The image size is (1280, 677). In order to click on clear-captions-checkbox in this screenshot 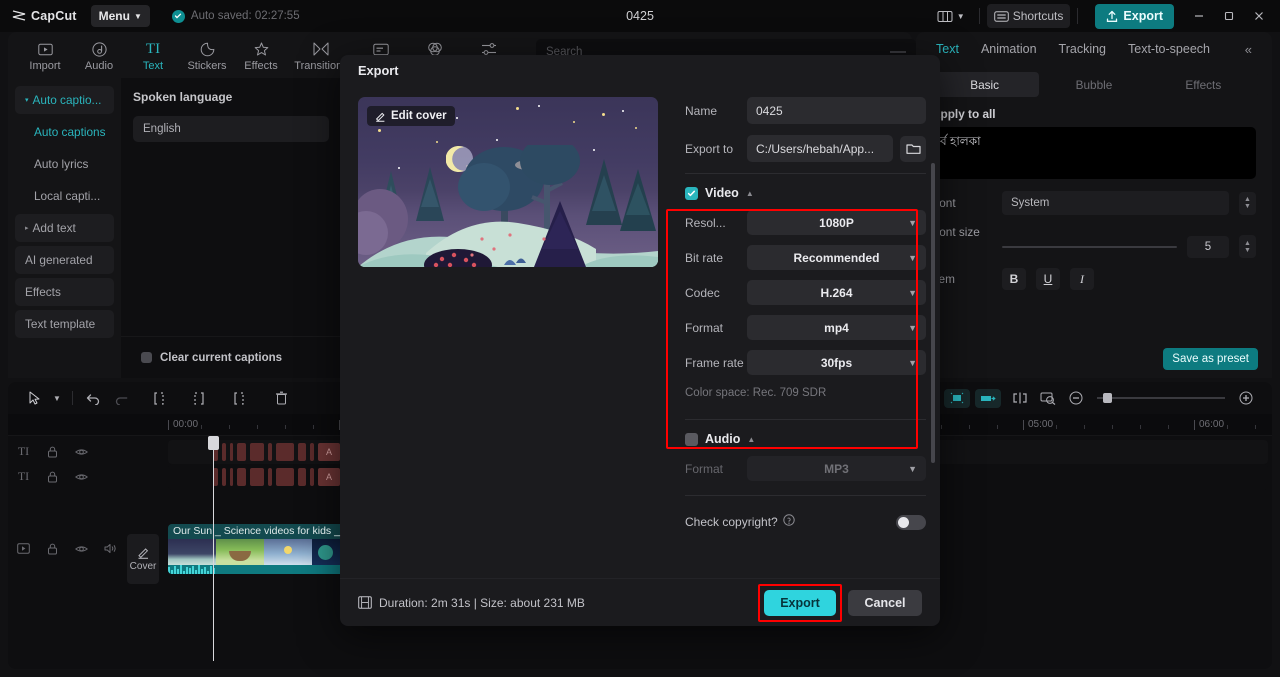, I will do `click(146, 357)`.